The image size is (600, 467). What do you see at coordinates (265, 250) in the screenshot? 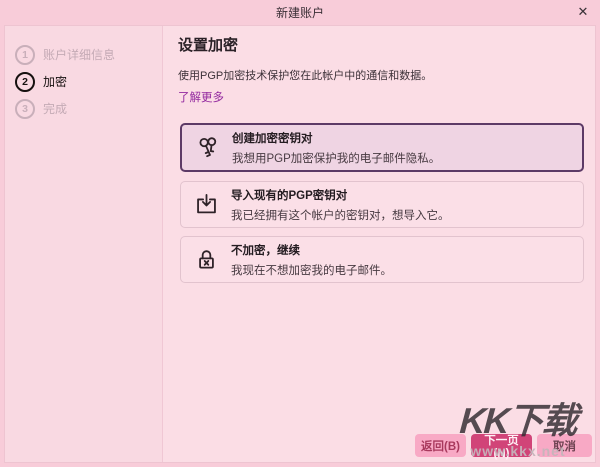
I see `option-title: 不加密，继续` at bounding box center [265, 250].